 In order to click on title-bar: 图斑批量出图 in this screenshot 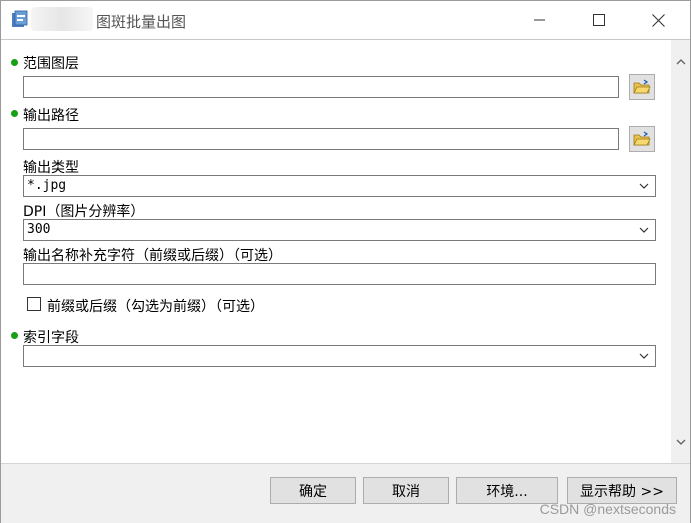, I will do `click(345, 20)`.